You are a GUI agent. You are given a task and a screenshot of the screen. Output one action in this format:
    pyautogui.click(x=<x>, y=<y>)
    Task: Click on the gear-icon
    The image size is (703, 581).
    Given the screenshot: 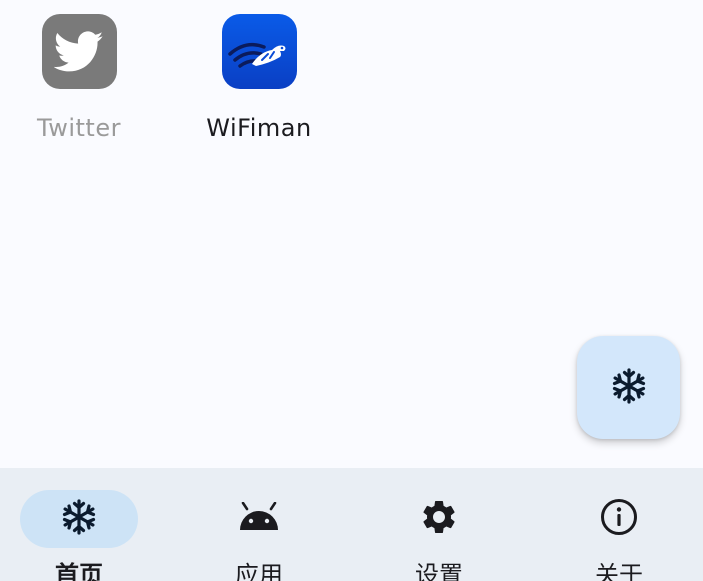 What is the action you would take?
    pyautogui.click(x=439, y=519)
    